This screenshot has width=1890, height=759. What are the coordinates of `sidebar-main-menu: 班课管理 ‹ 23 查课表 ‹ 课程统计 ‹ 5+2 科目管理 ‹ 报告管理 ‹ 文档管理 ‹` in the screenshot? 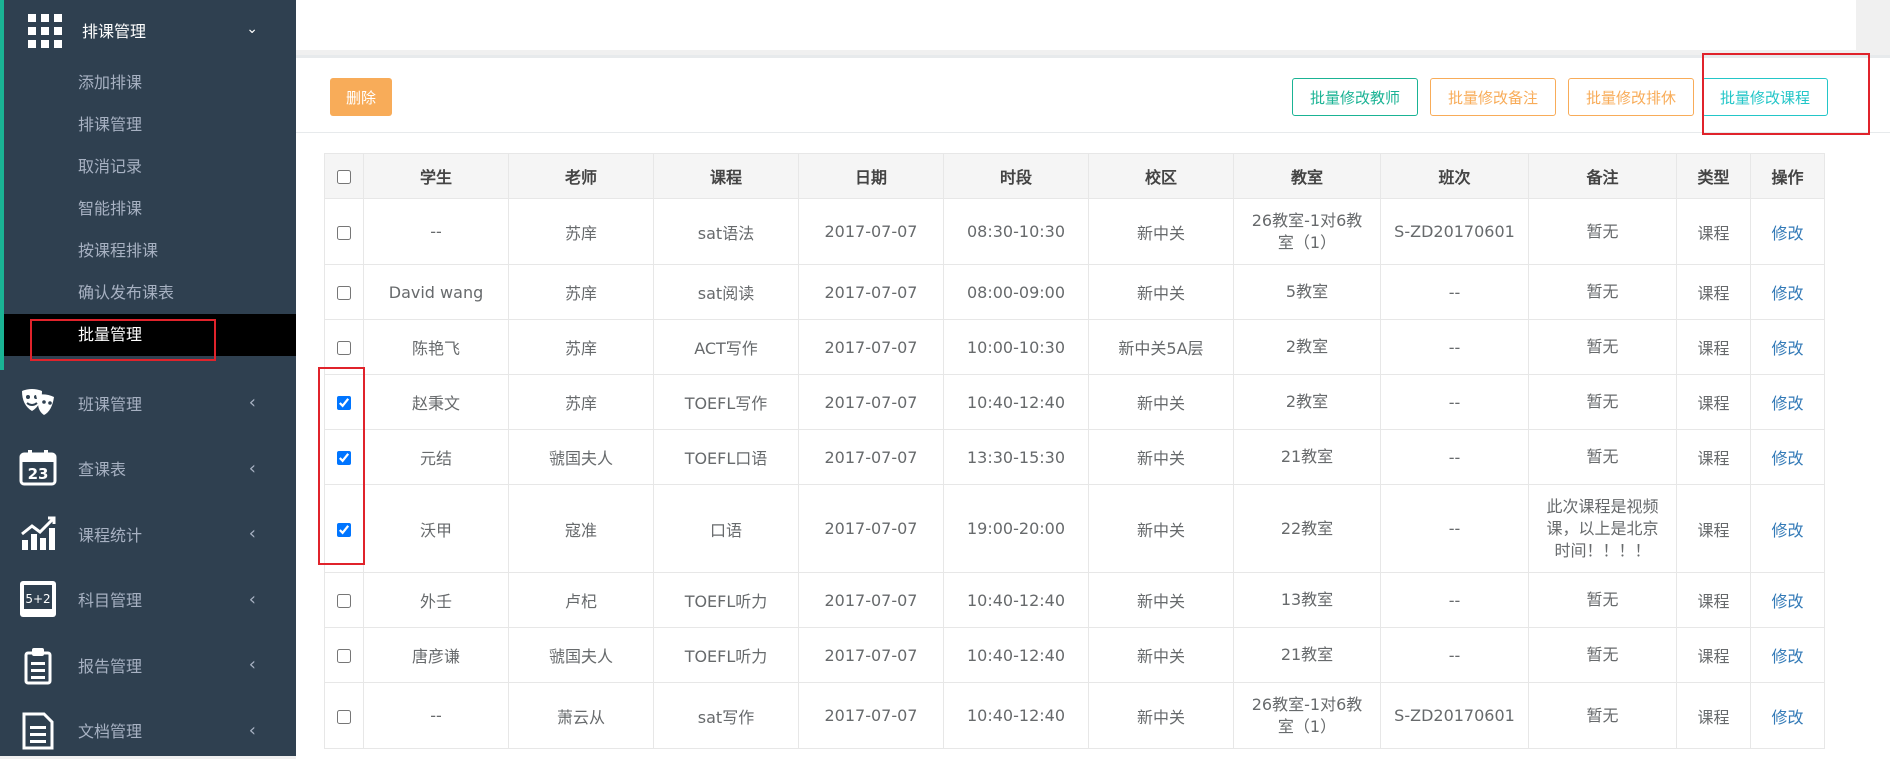 It's located at (148, 563).